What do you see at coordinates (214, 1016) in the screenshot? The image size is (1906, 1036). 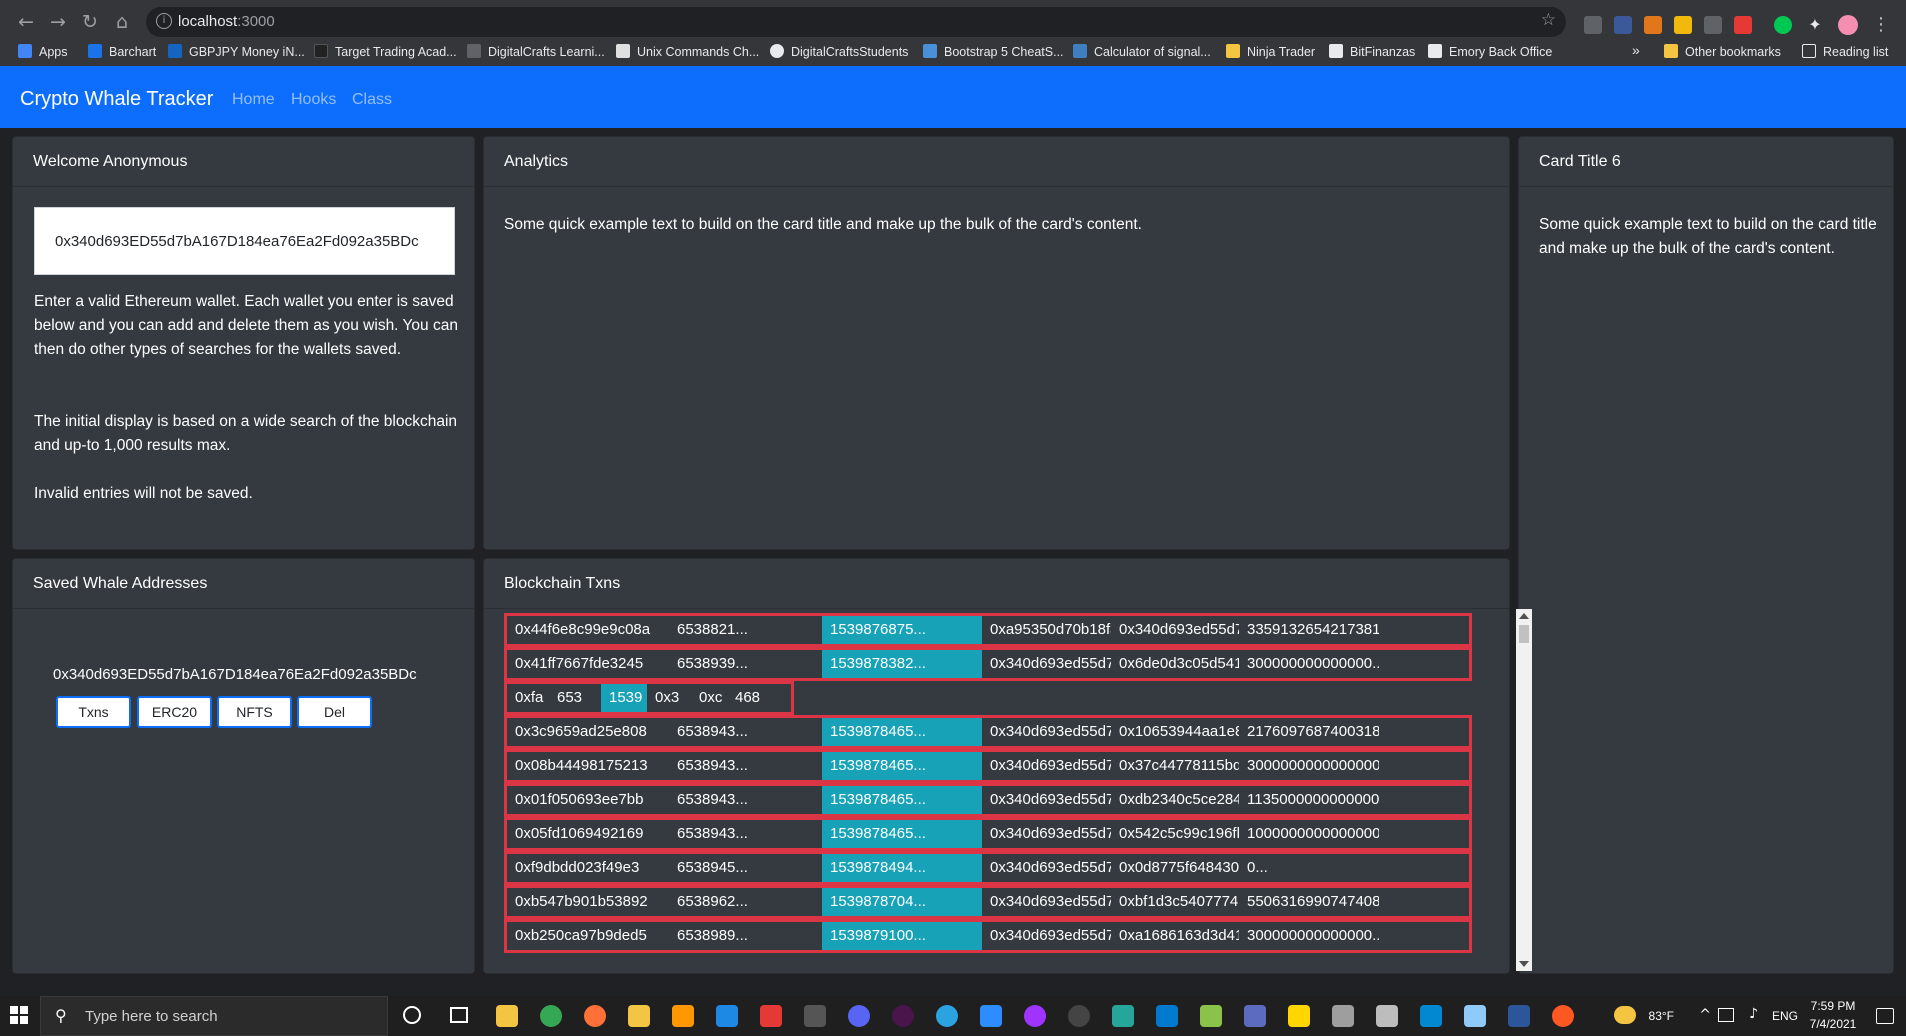 I see `taskbar-search: ⚲ Type here to search` at bounding box center [214, 1016].